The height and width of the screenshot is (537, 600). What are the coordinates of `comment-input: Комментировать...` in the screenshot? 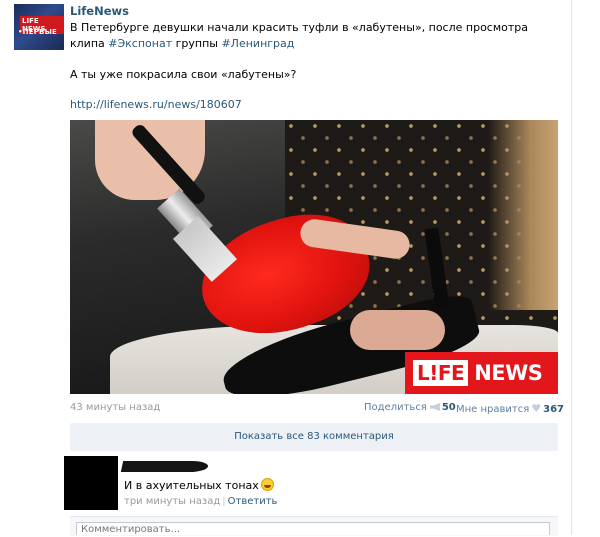 It's located at (313, 528).